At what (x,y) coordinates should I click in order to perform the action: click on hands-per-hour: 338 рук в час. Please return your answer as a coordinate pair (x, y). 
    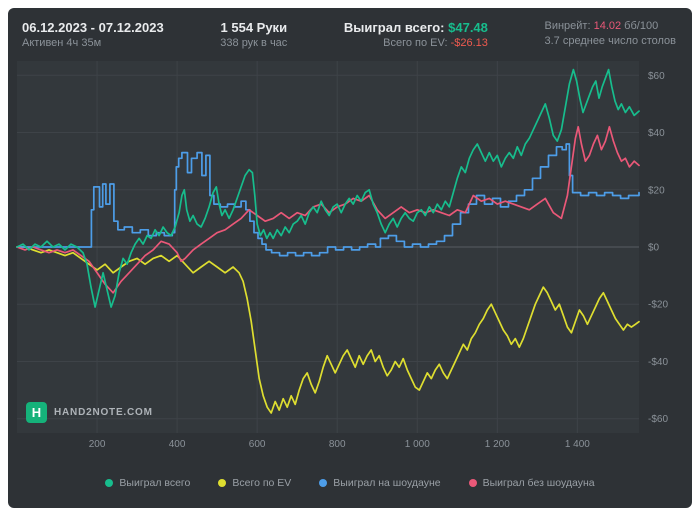
    Looking at the image, I should click on (254, 43).